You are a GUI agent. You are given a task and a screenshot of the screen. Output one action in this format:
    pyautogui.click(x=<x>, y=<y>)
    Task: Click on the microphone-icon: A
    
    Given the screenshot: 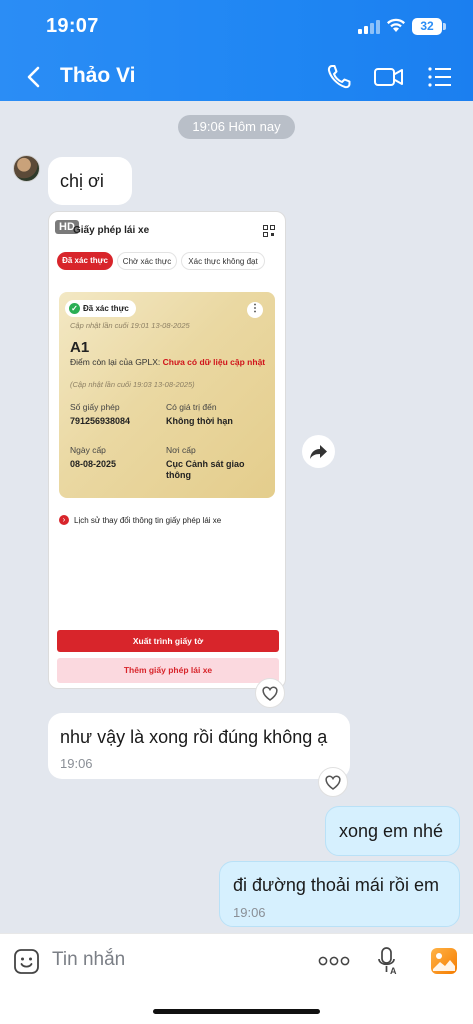 What is the action you would take?
    pyautogui.click(x=387, y=961)
    